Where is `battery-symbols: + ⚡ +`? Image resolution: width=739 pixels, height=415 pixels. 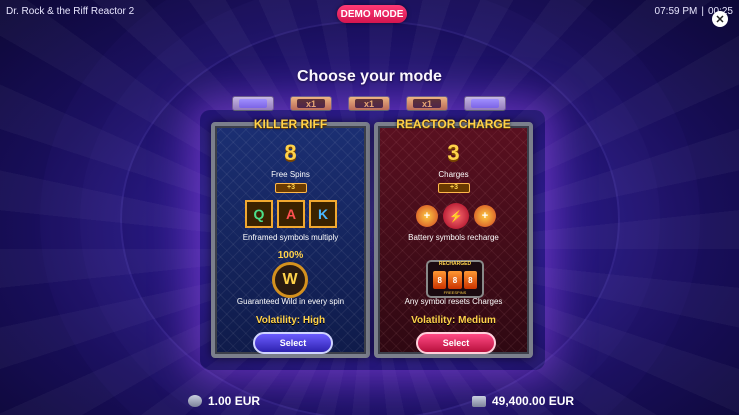
battery-symbols: + ⚡ + is located at coordinates (456, 216).